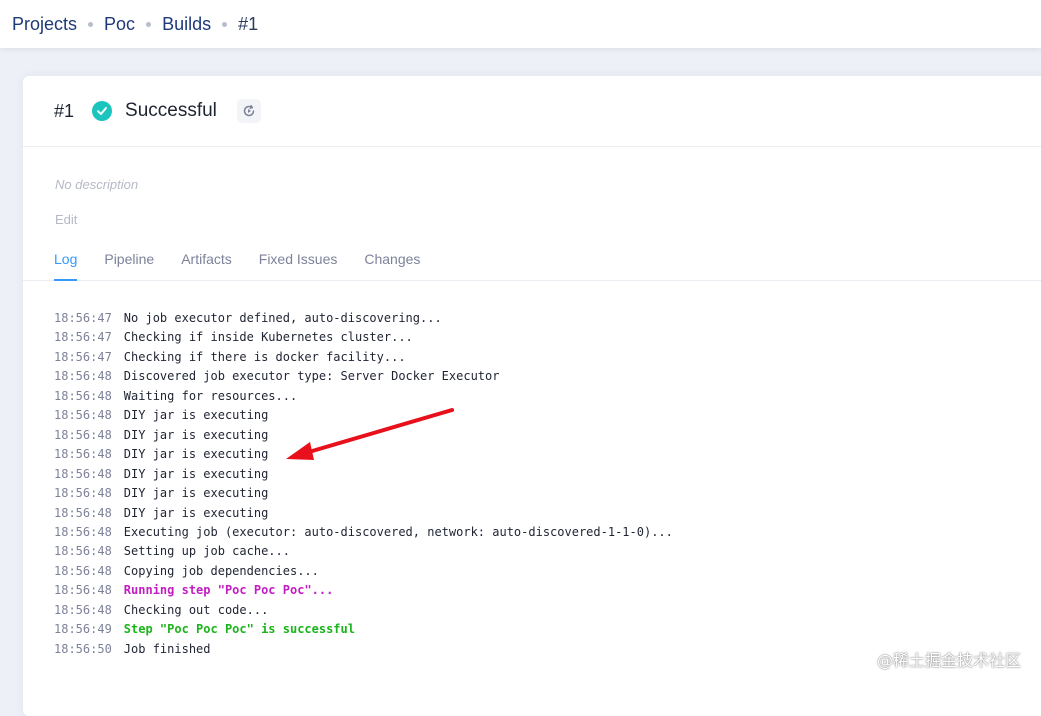  Describe the element at coordinates (949, 659) in the screenshot. I see `watermark: @稀土掘金技术社区` at that location.